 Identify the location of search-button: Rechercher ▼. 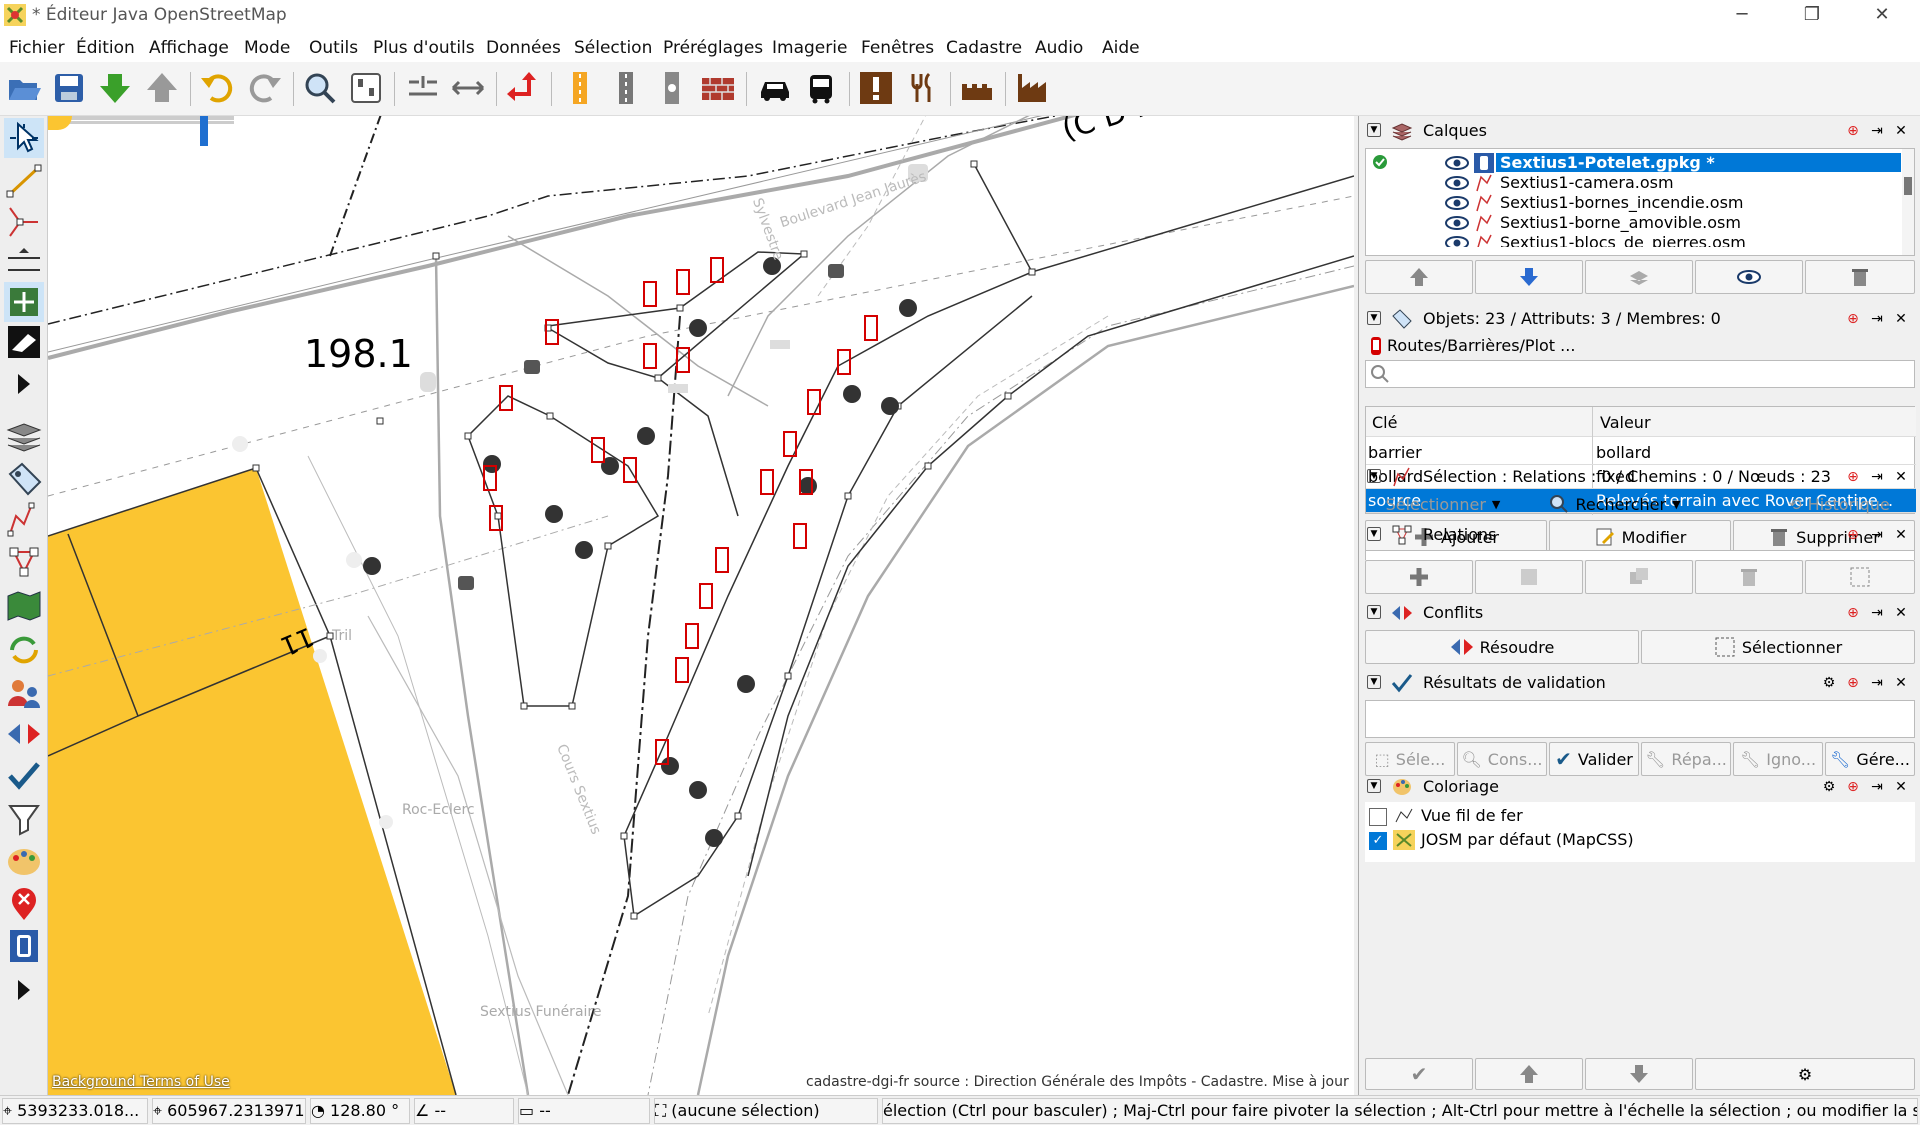
(1615, 504).